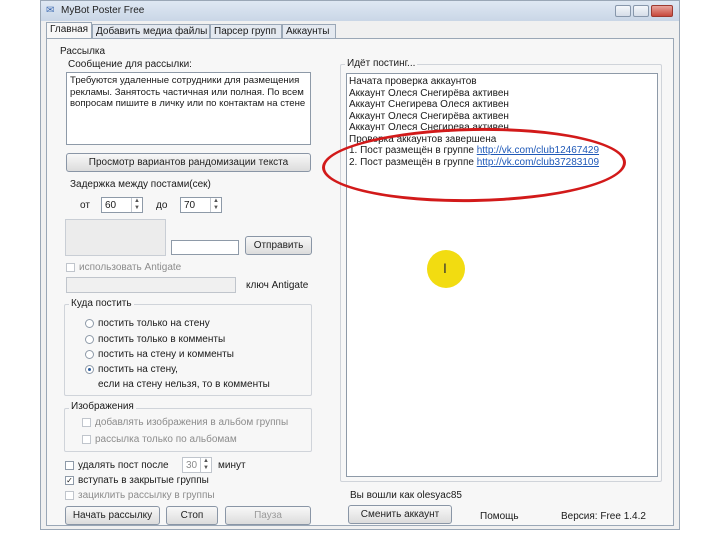  I want to click on minimize-button, so click(623, 11).